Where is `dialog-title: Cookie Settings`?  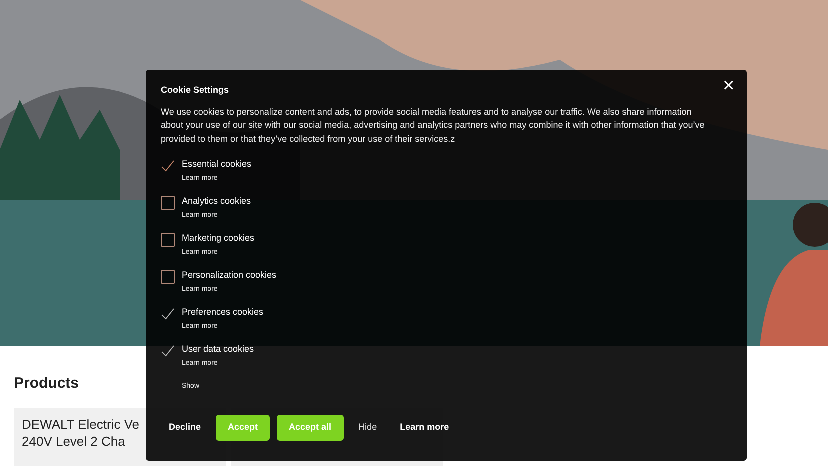 dialog-title: Cookie Settings is located at coordinates (195, 90).